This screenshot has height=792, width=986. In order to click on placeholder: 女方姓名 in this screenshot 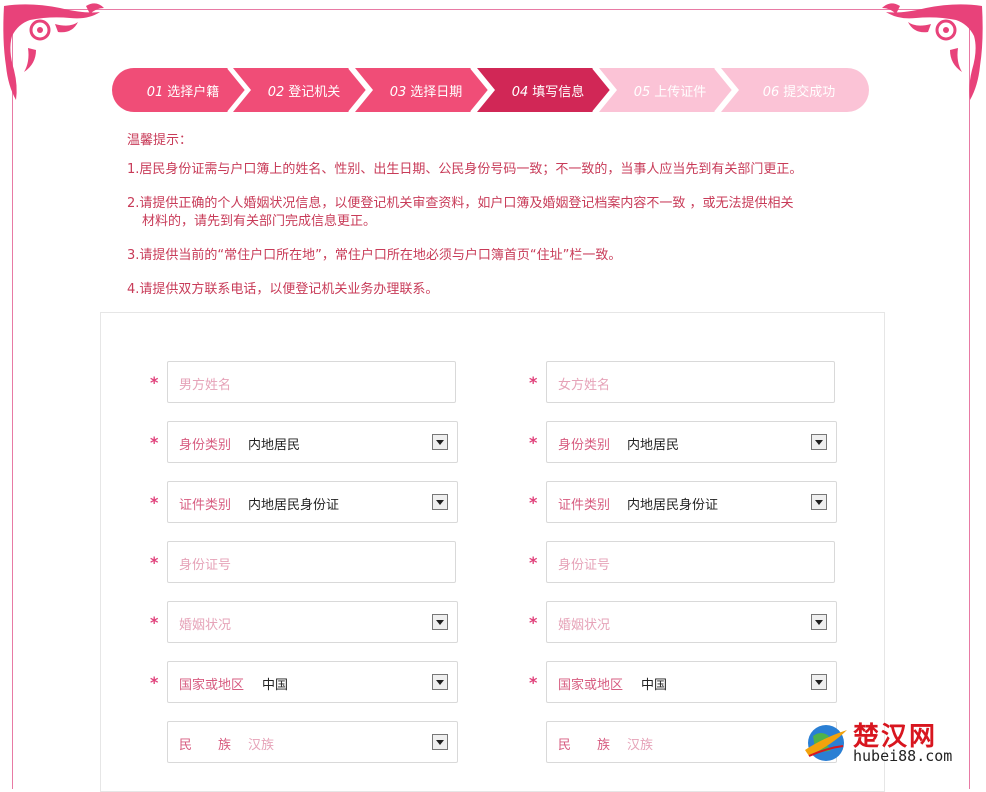, I will do `click(584, 385)`.